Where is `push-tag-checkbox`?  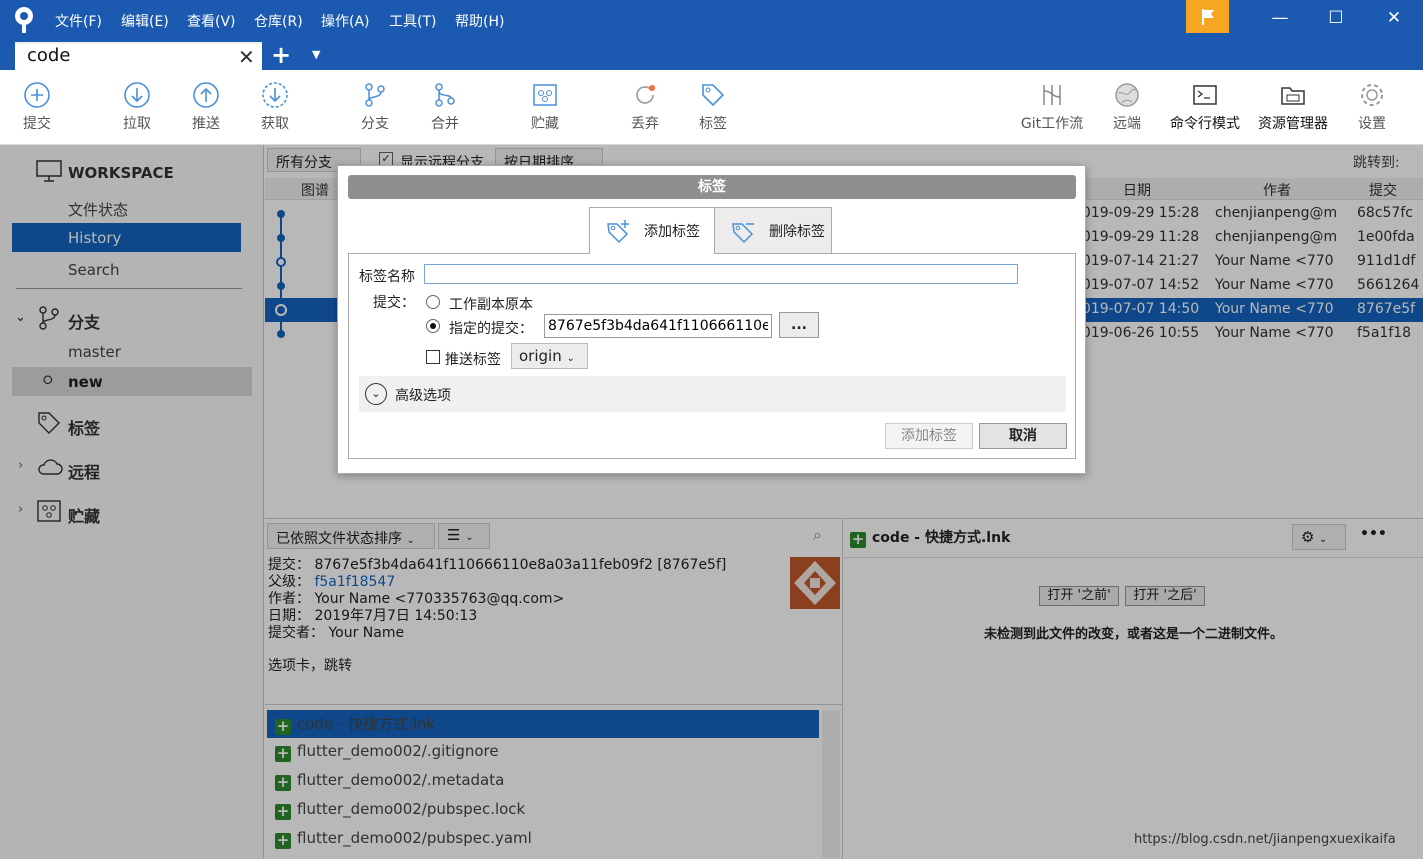 push-tag-checkbox is located at coordinates (433, 357).